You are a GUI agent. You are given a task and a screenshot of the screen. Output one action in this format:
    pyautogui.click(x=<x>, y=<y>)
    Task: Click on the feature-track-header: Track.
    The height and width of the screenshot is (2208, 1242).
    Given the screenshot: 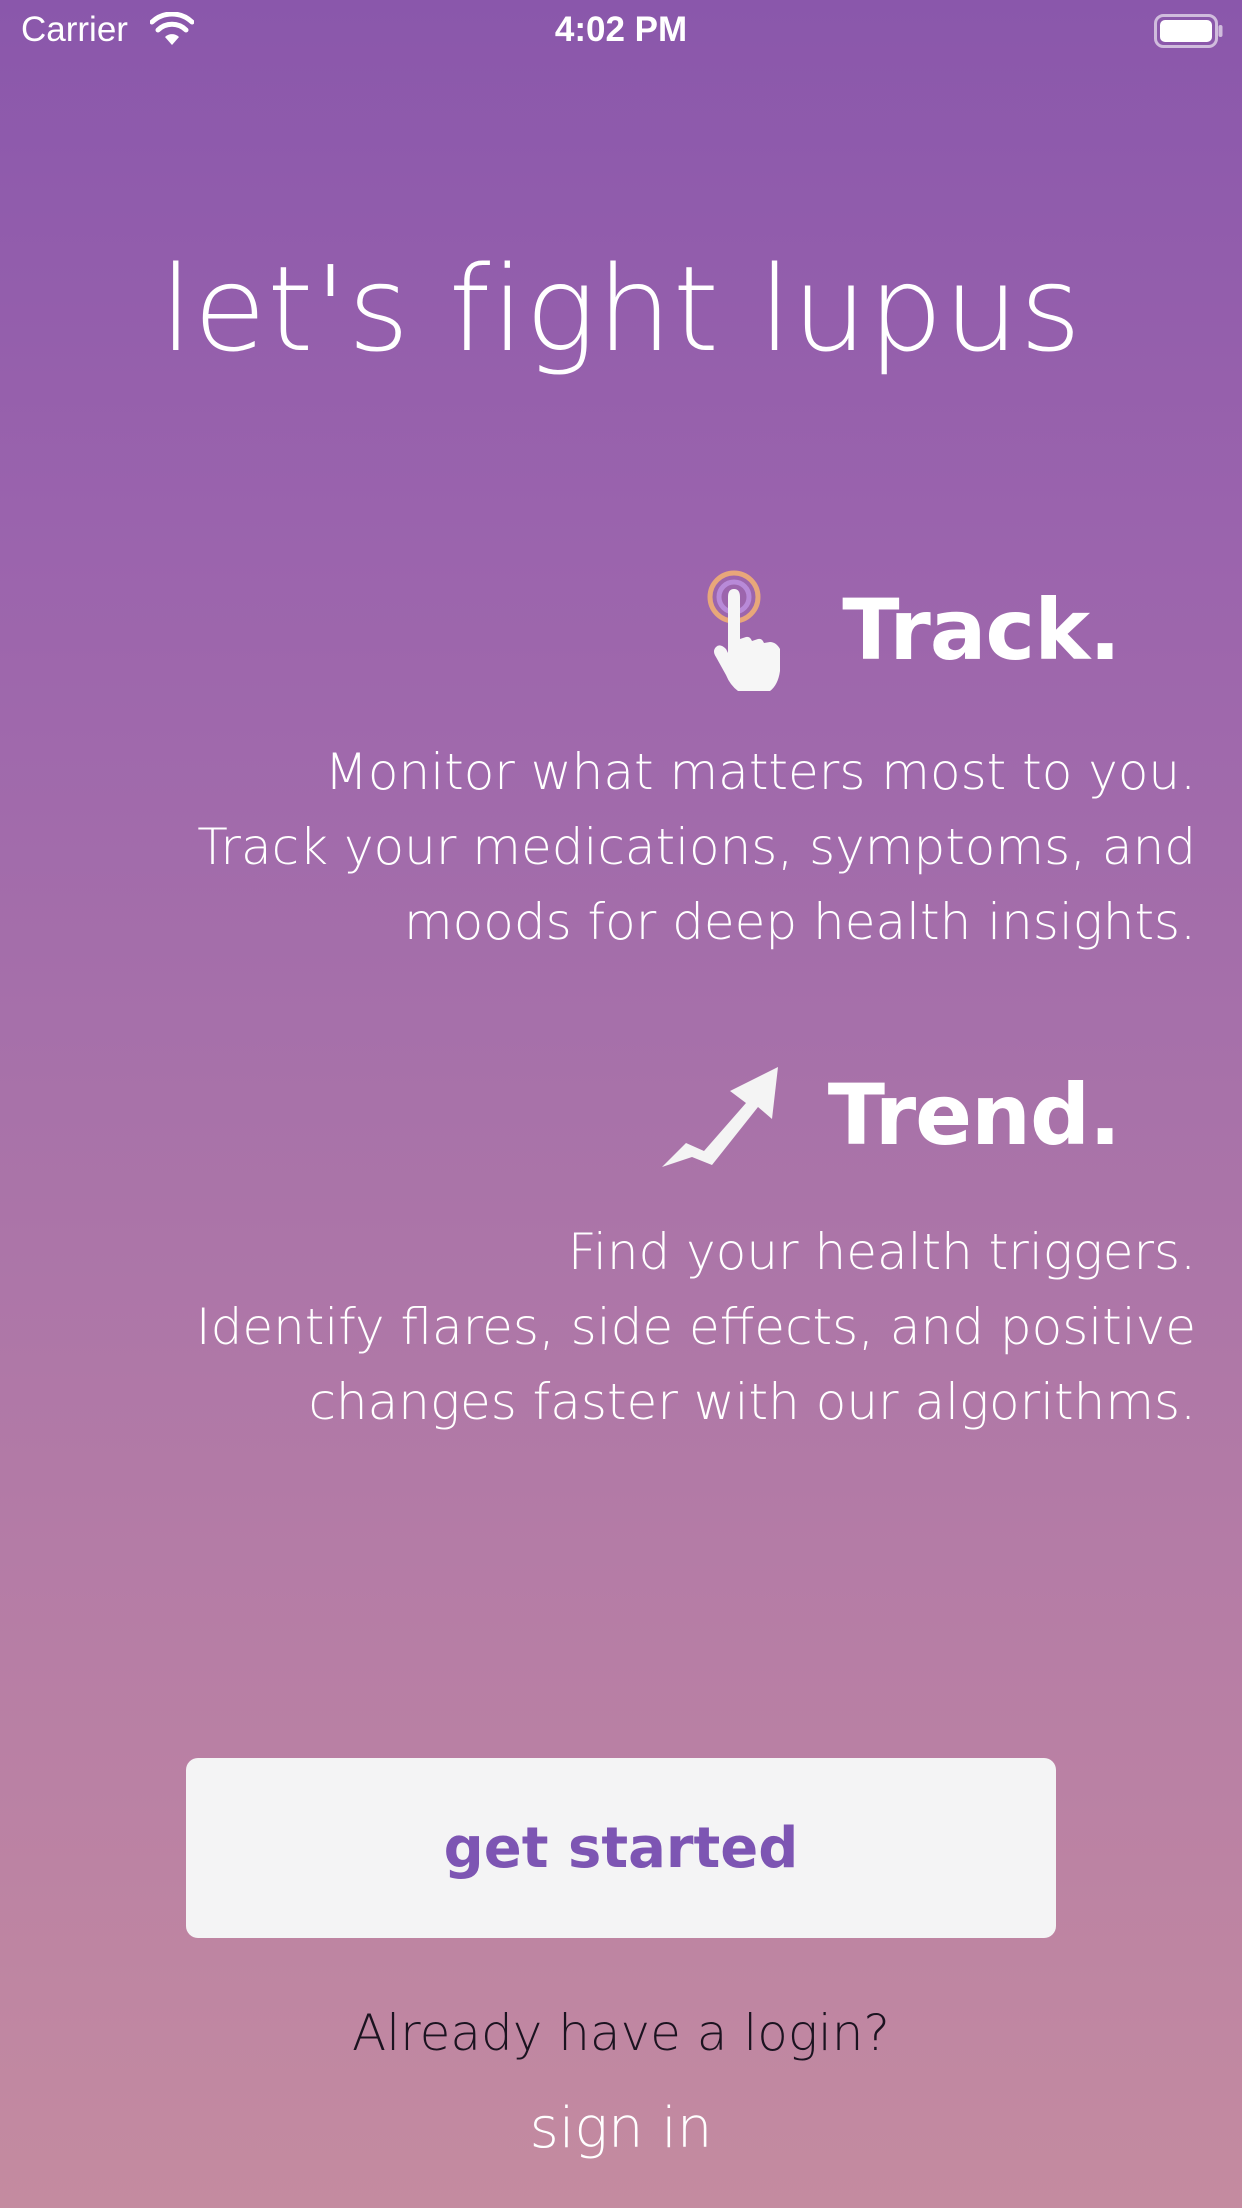 What is the action you would take?
    pyautogui.click(x=911, y=630)
    